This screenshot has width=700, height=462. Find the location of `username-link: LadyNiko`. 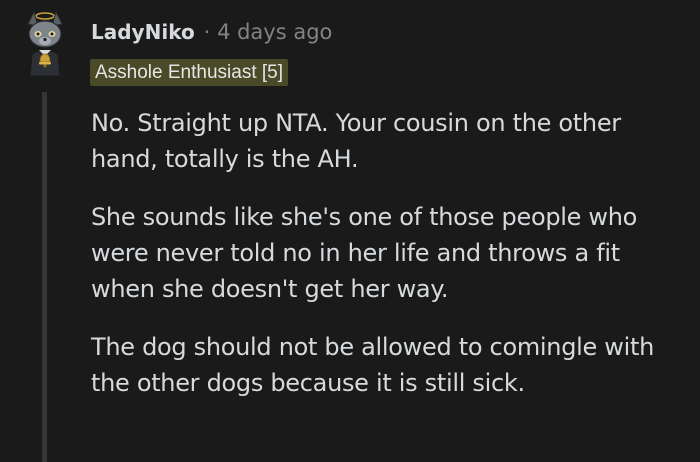

username-link: LadyNiko is located at coordinates (143, 32).